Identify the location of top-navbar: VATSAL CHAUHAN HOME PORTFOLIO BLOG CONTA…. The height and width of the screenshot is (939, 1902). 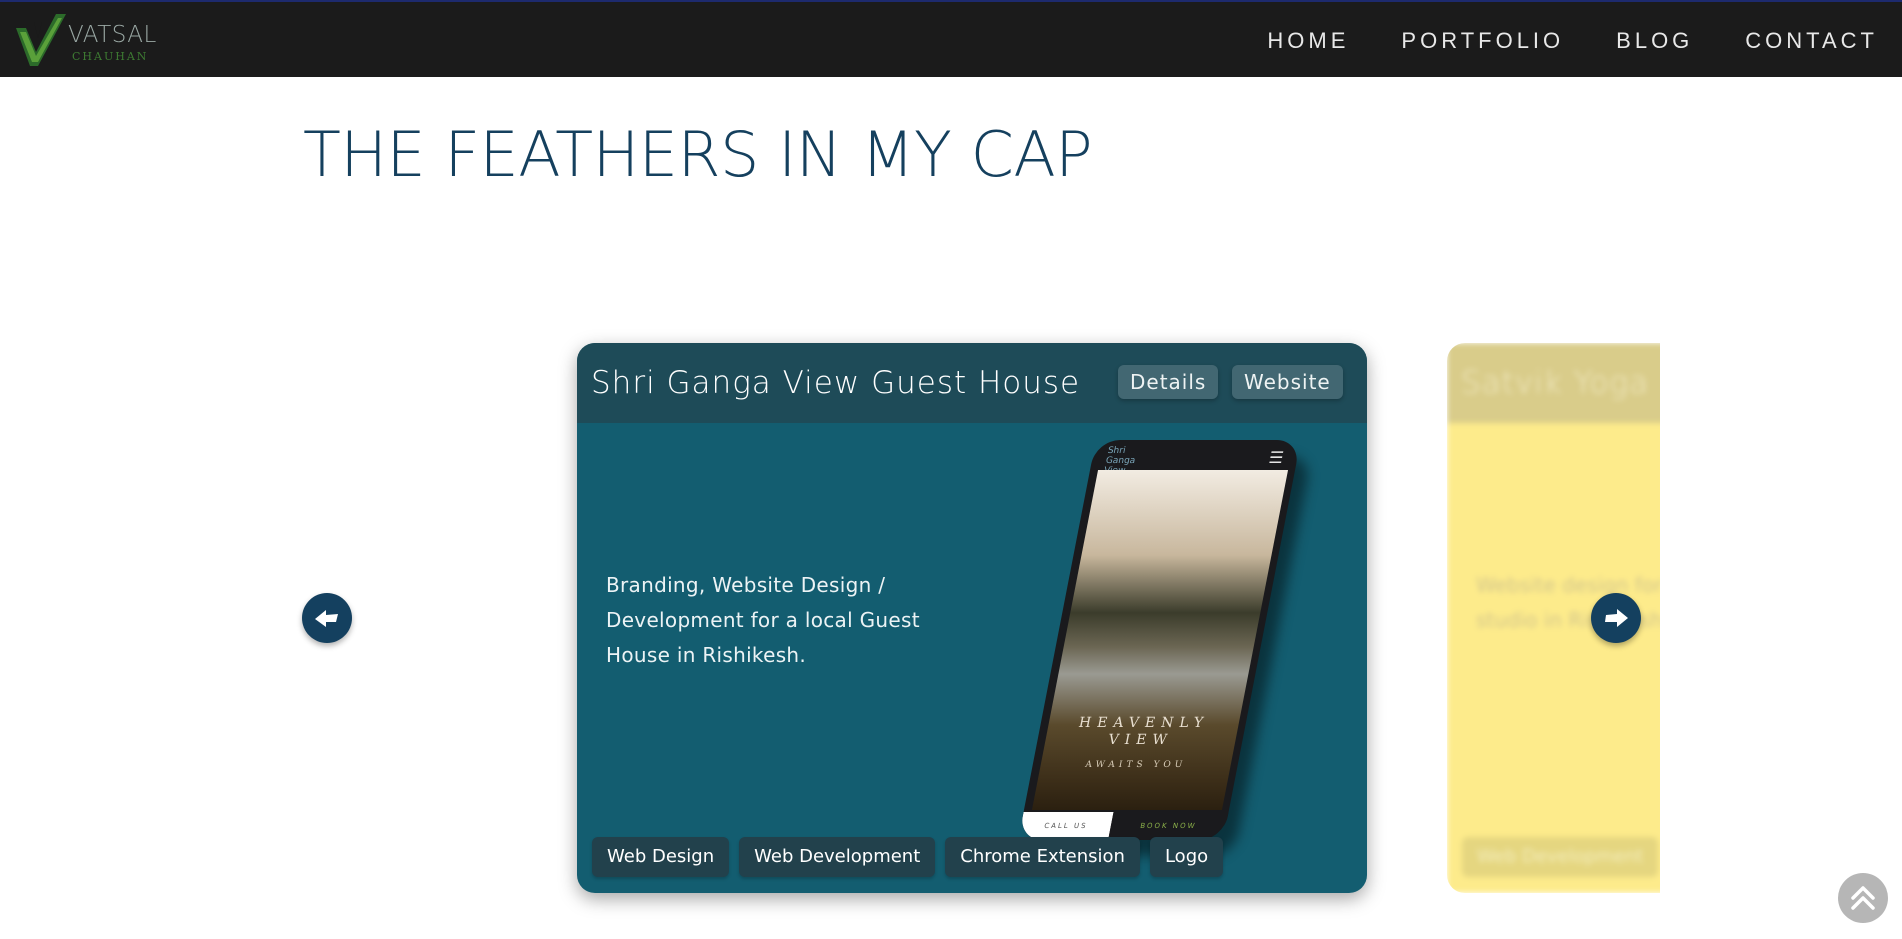
(951, 38).